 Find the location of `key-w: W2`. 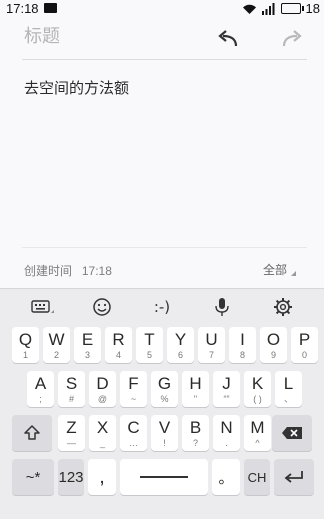

key-w: W2 is located at coordinates (56, 345).